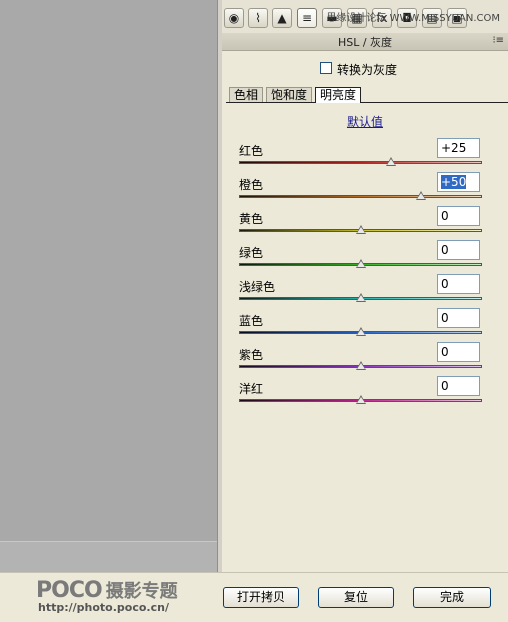 This screenshot has width=508, height=622. I want to click on slider-value-input: +50, so click(458, 182).